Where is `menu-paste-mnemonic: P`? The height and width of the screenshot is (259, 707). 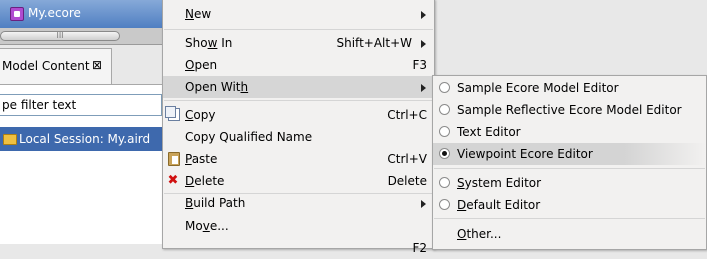 menu-paste-mnemonic: P is located at coordinates (188, 159).